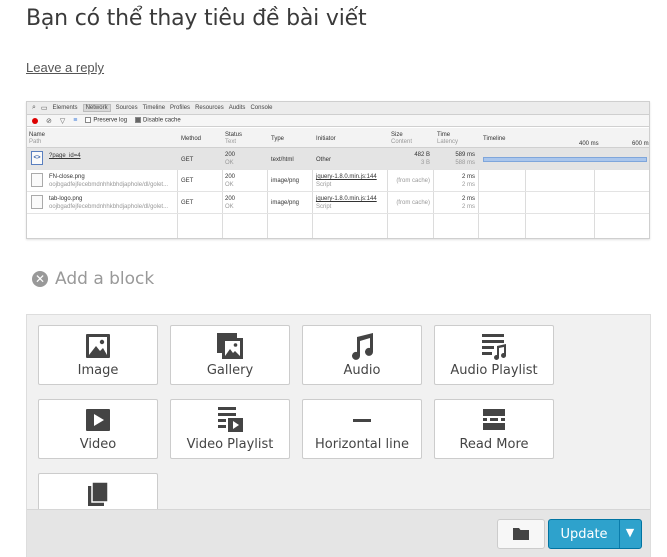 Image resolution: width=667 pixels, height=557 pixels. I want to click on timeline-tick: 400 ms, so click(589, 144).